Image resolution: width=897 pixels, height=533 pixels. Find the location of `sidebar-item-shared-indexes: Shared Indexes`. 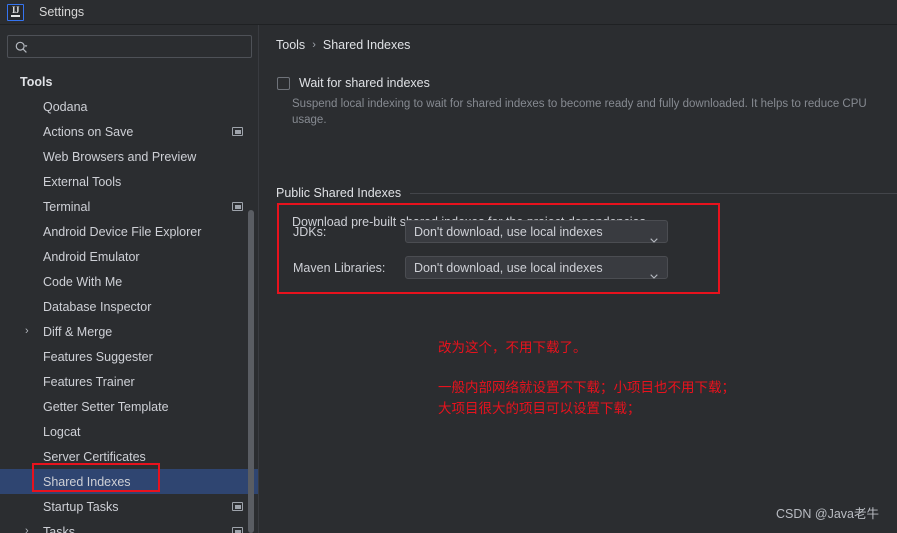

sidebar-item-shared-indexes: Shared Indexes is located at coordinates (129, 481).